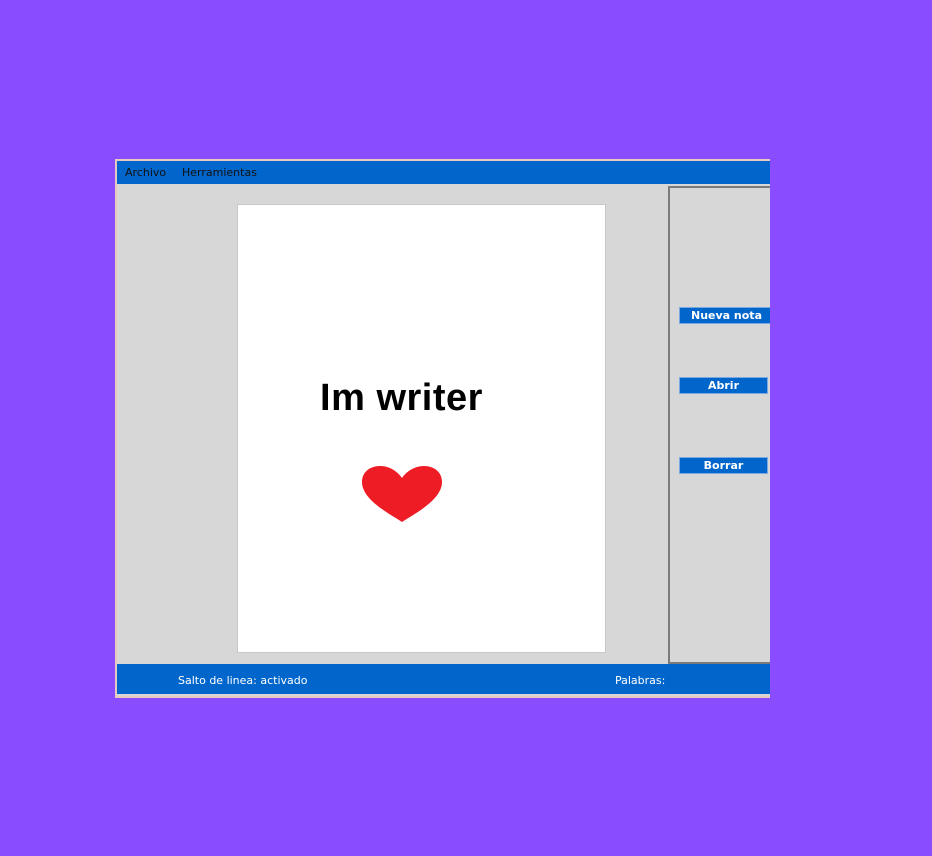  Describe the element at coordinates (401, 398) in the screenshot. I see `document-text: Im writer` at that location.